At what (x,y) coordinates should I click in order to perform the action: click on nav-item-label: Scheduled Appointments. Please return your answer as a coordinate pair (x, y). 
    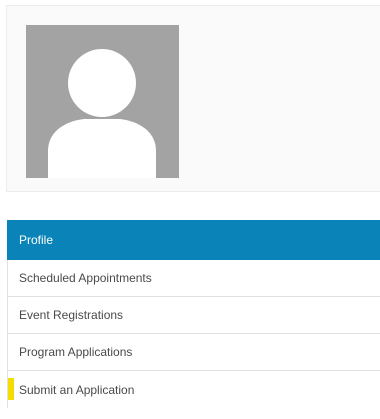
    Looking at the image, I should click on (85, 278).